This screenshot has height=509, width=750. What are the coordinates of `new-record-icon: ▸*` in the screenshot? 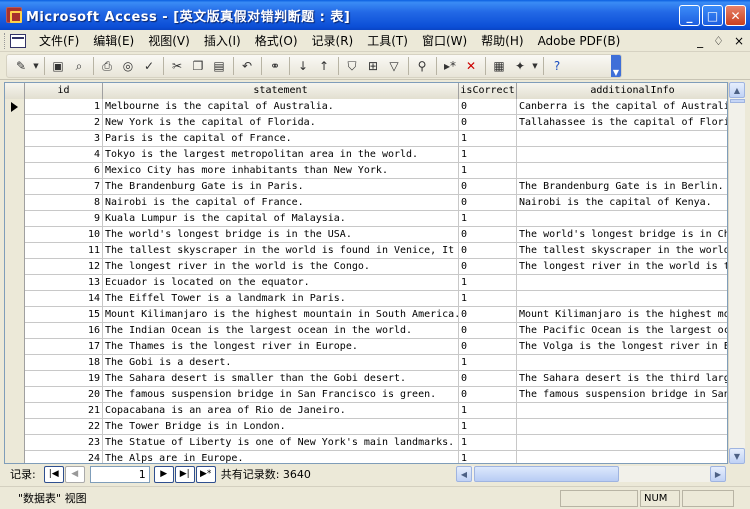 It's located at (450, 66).